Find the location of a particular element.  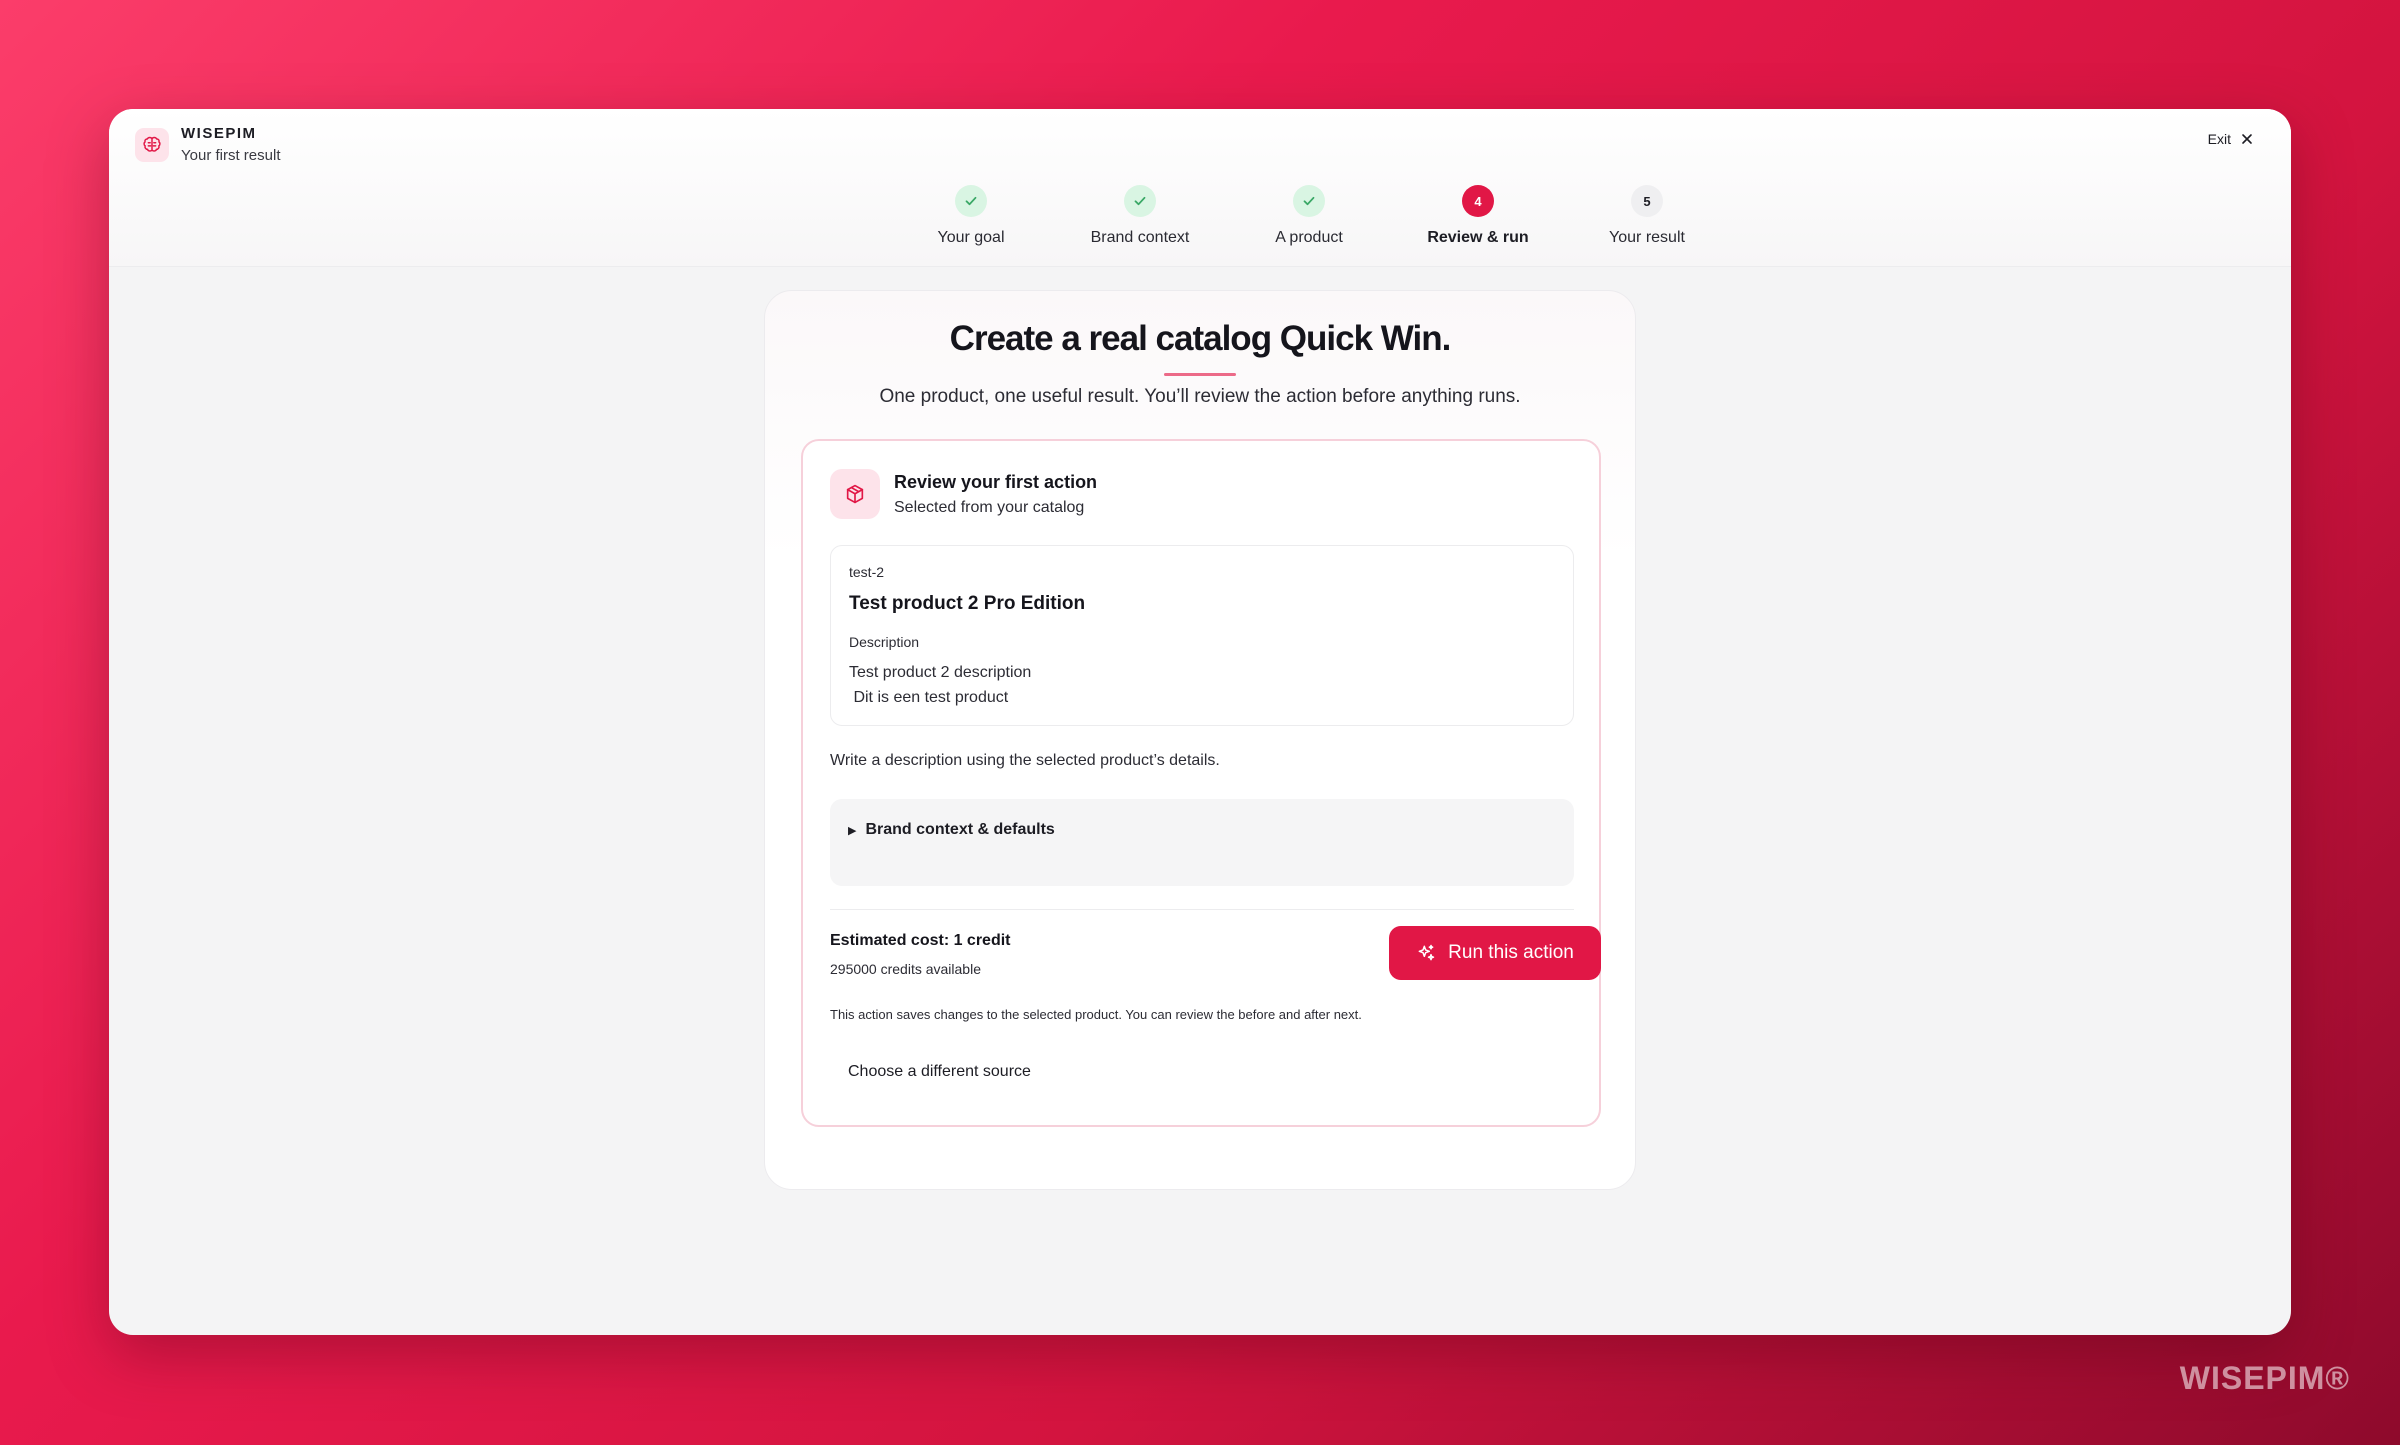

top-bar: WISEPIM Your first result Exit Your goal is located at coordinates (1200, 188).